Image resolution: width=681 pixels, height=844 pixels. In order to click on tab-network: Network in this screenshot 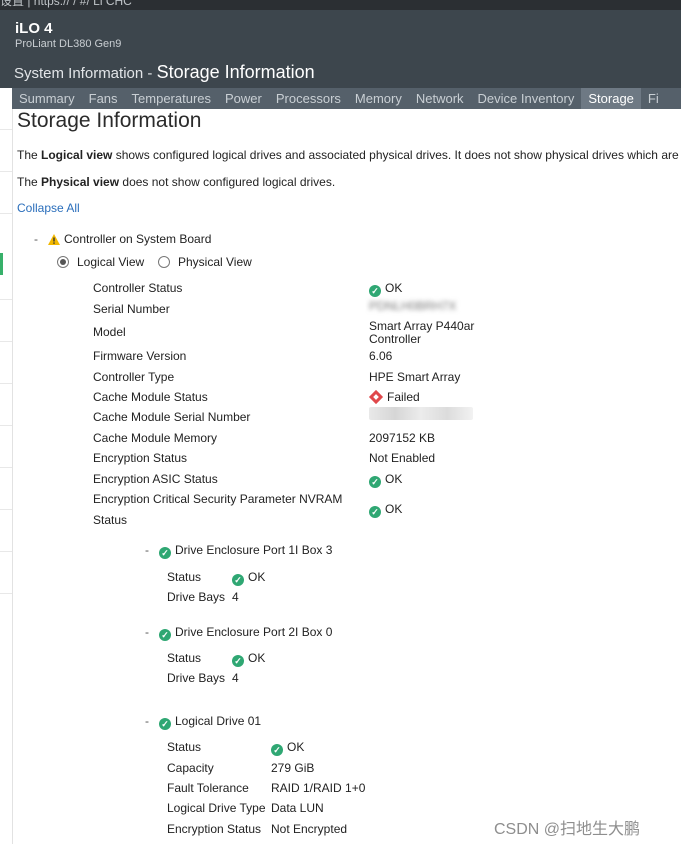, I will do `click(440, 98)`.